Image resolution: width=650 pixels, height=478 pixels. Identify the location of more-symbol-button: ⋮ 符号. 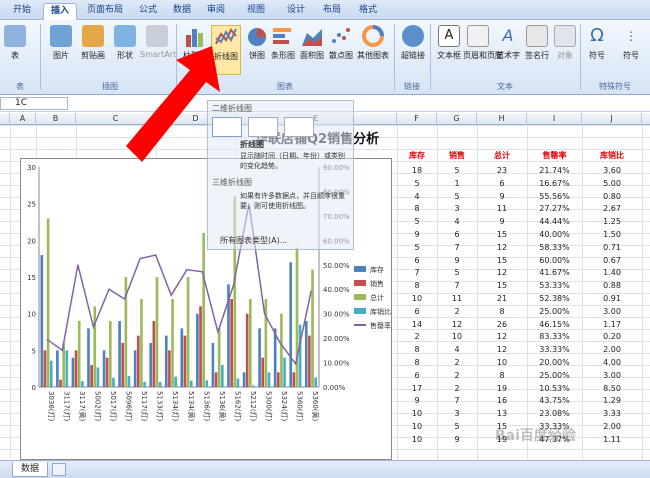
(631, 50).